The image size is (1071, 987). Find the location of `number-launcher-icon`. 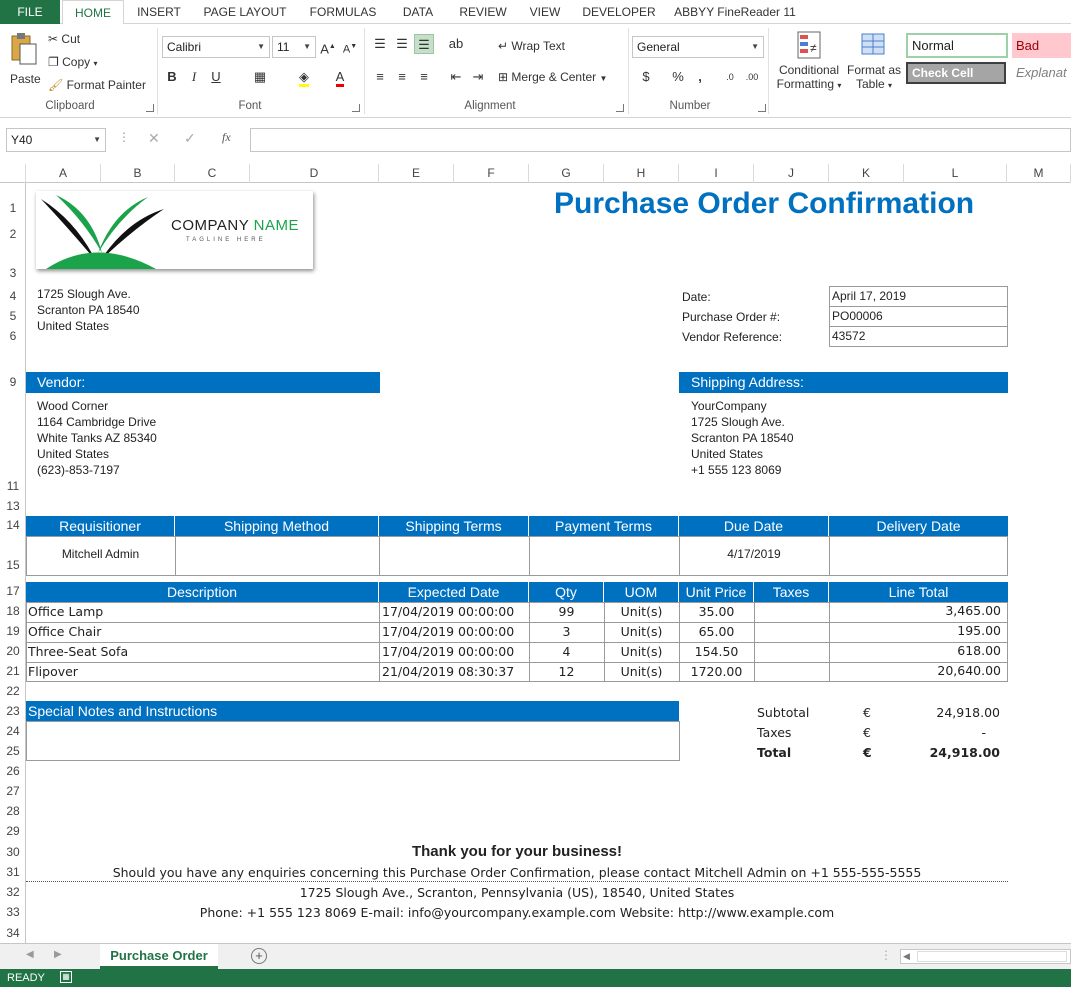

number-launcher-icon is located at coordinates (762, 108).